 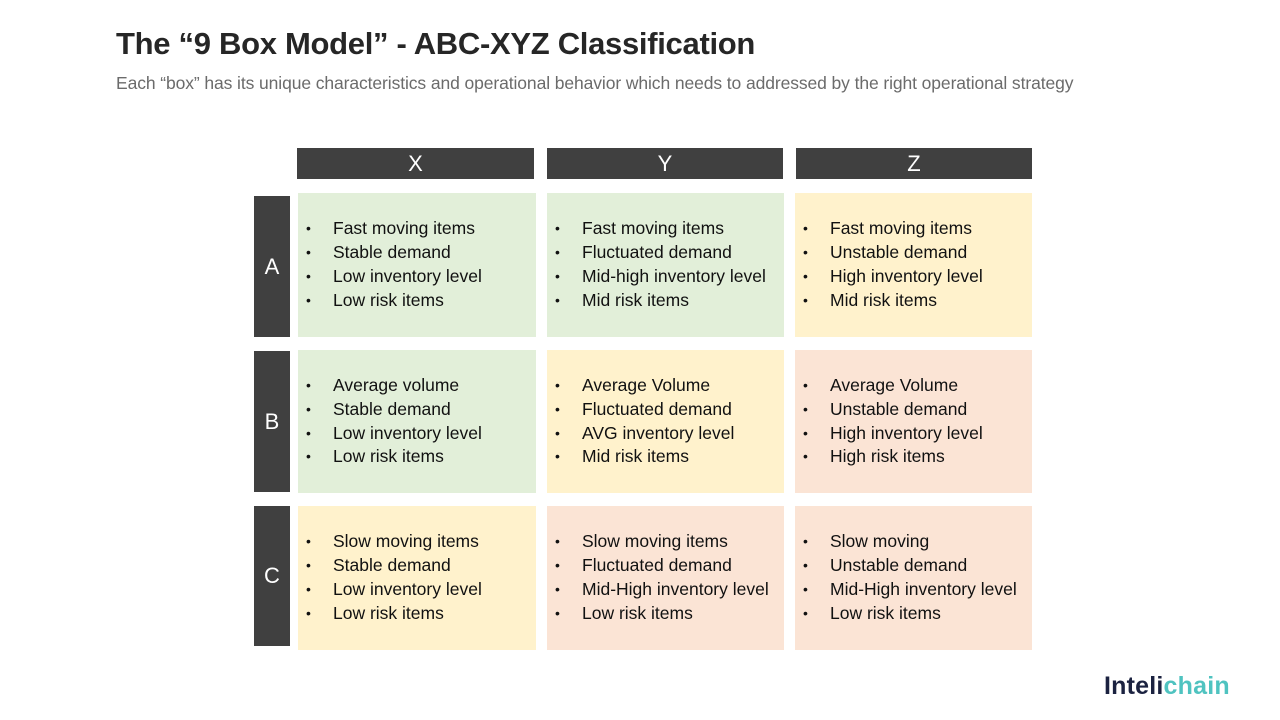 What do you see at coordinates (415, 163) in the screenshot?
I see `column-header-x: X` at bounding box center [415, 163].